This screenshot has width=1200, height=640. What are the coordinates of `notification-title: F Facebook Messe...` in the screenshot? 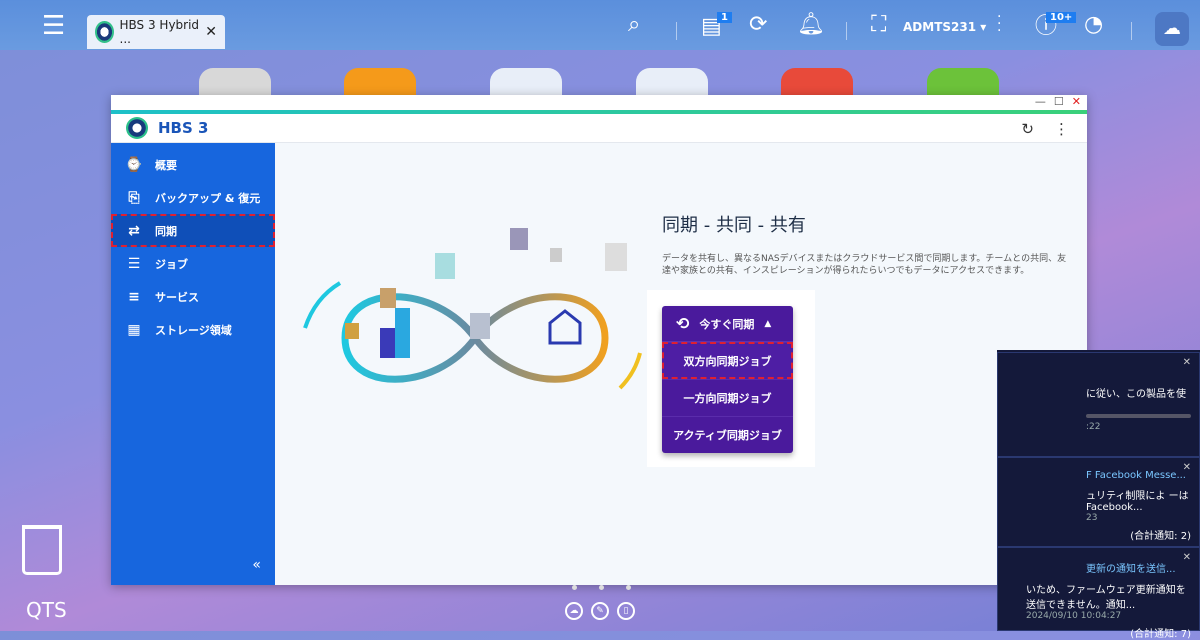 It's located at (1136, 475).